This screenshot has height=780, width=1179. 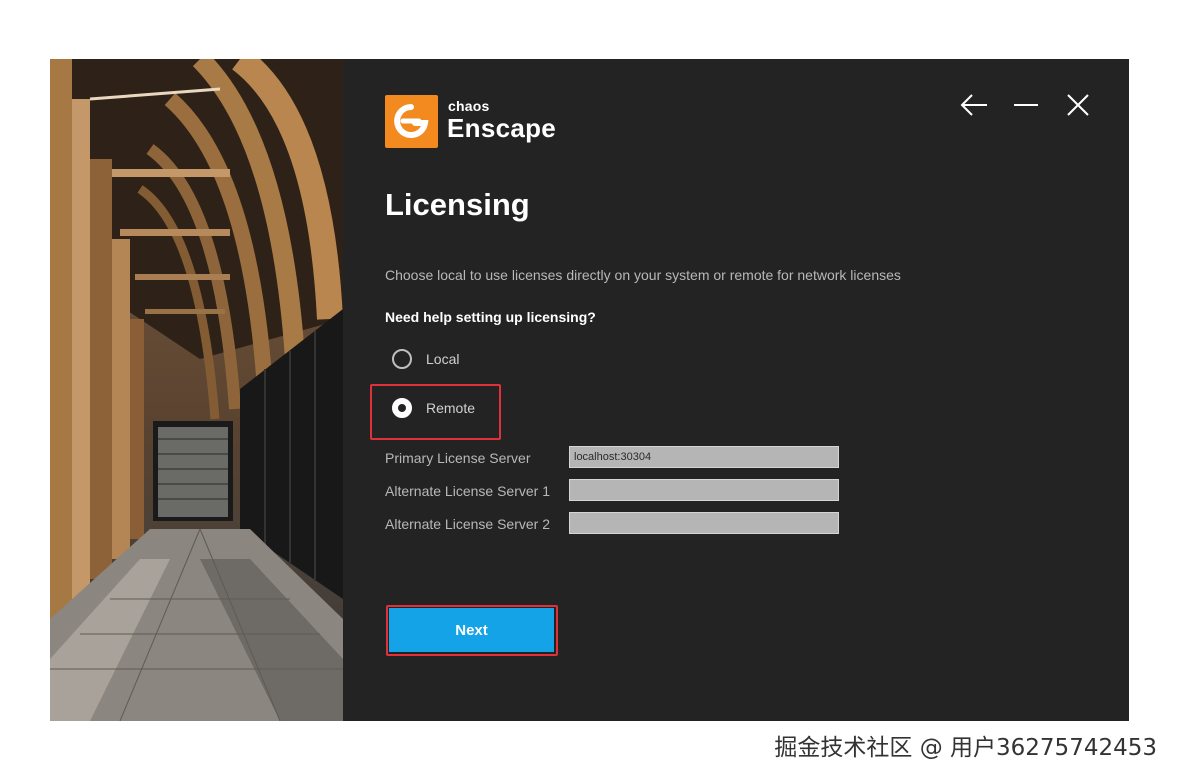 I want to click on back-button, so click(x=974, y=106).